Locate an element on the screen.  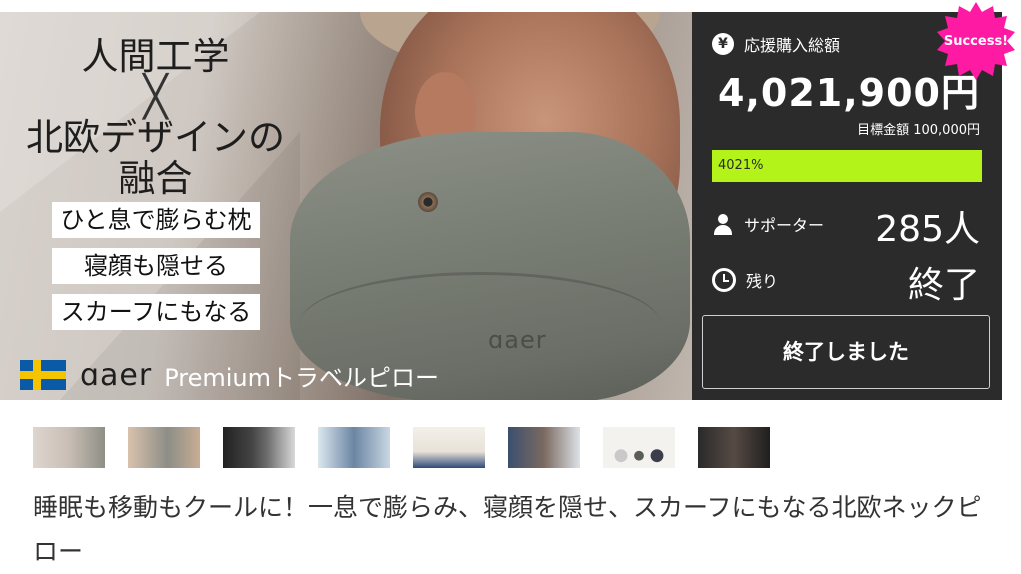
amount-label: 応援購入総額 is located at coordinates (792, 45).